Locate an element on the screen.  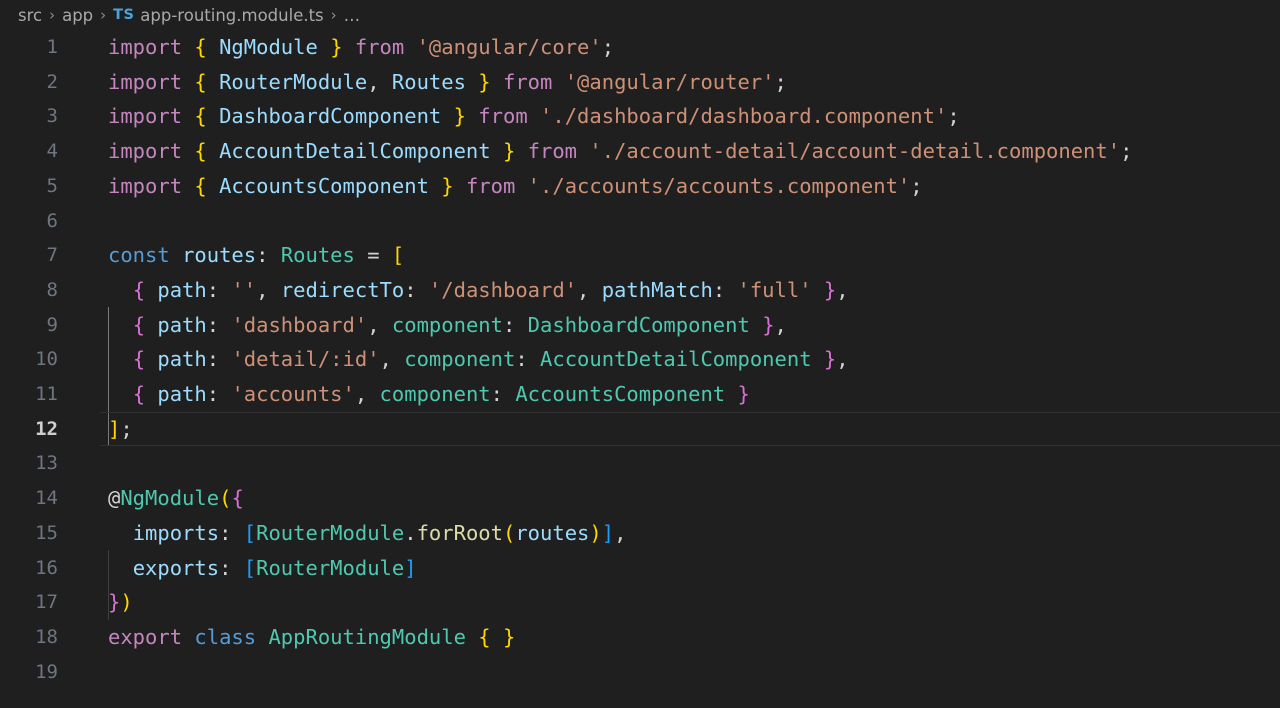
line-number: 3 is located at coordinates (52, 116).